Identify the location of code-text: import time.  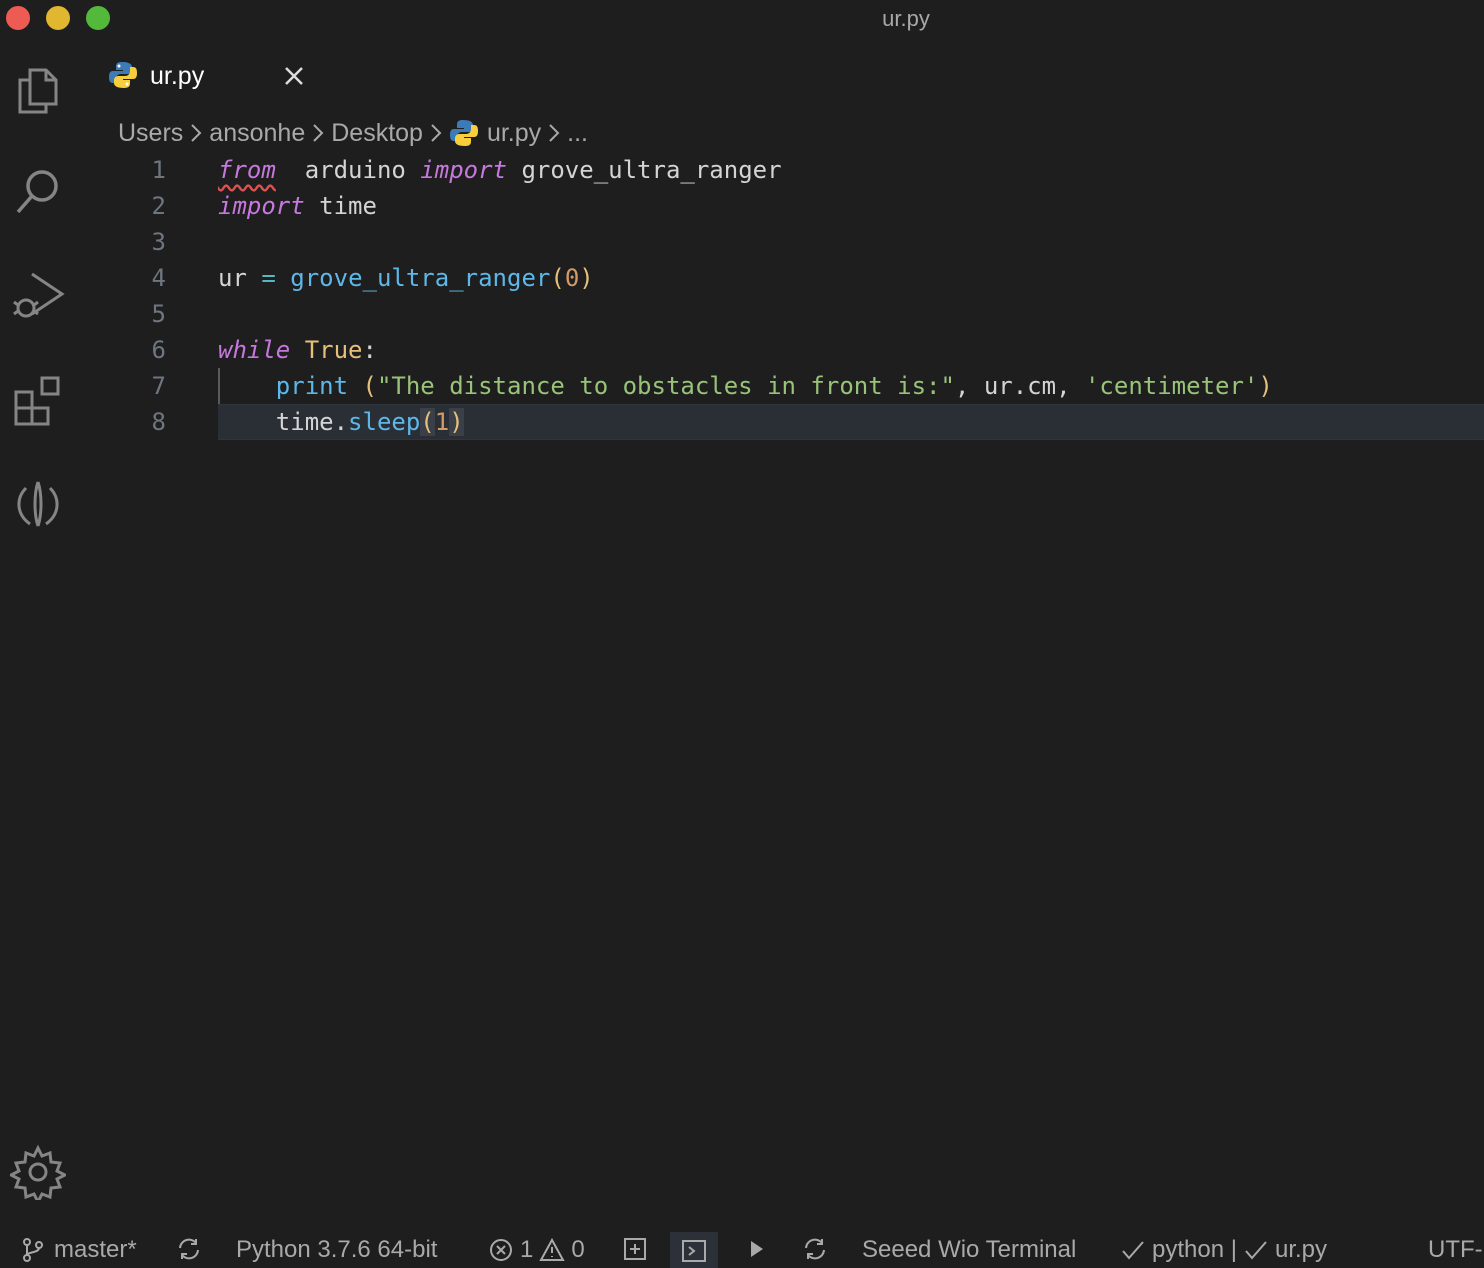
(297, 206).